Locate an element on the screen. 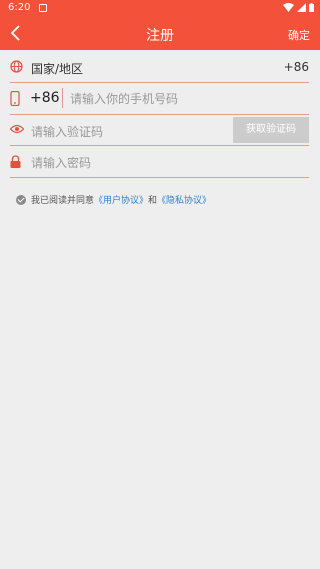 The height and width of the screenshot is (569, 320). phone-prefix: +86 is located at coordinates (45, 98).